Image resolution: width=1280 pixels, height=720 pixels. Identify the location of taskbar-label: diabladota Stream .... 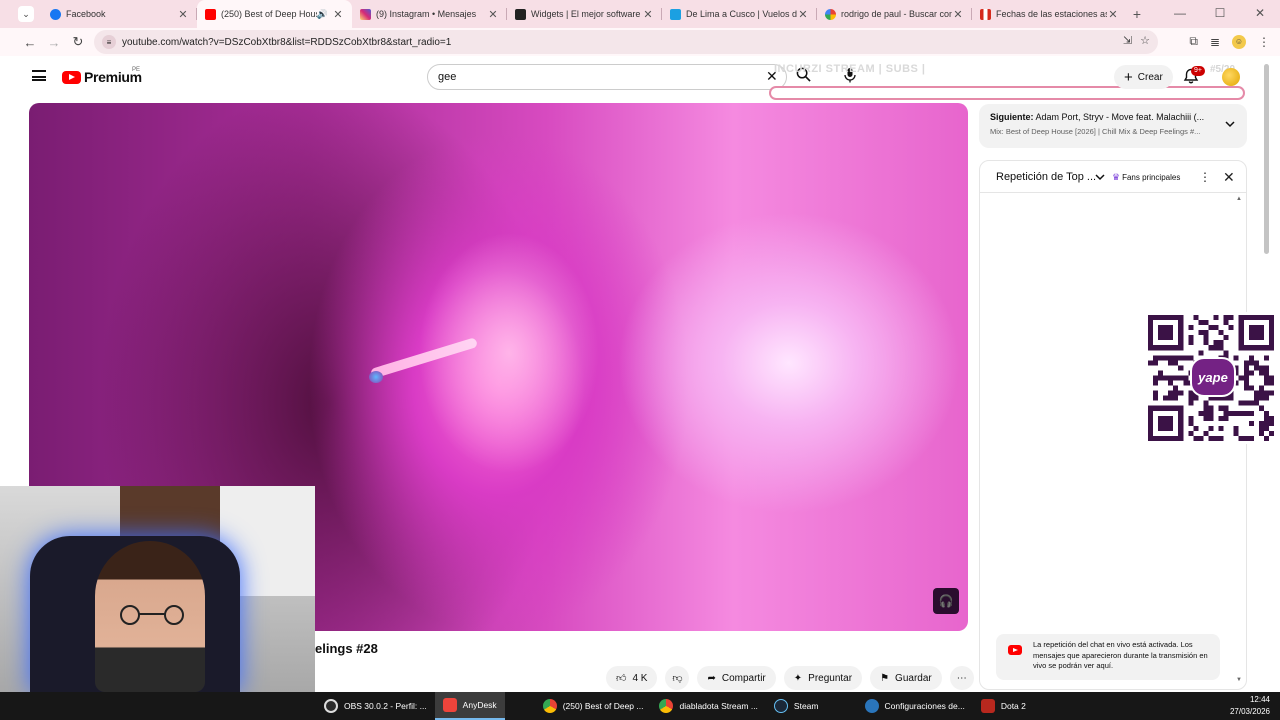
(718, 706).